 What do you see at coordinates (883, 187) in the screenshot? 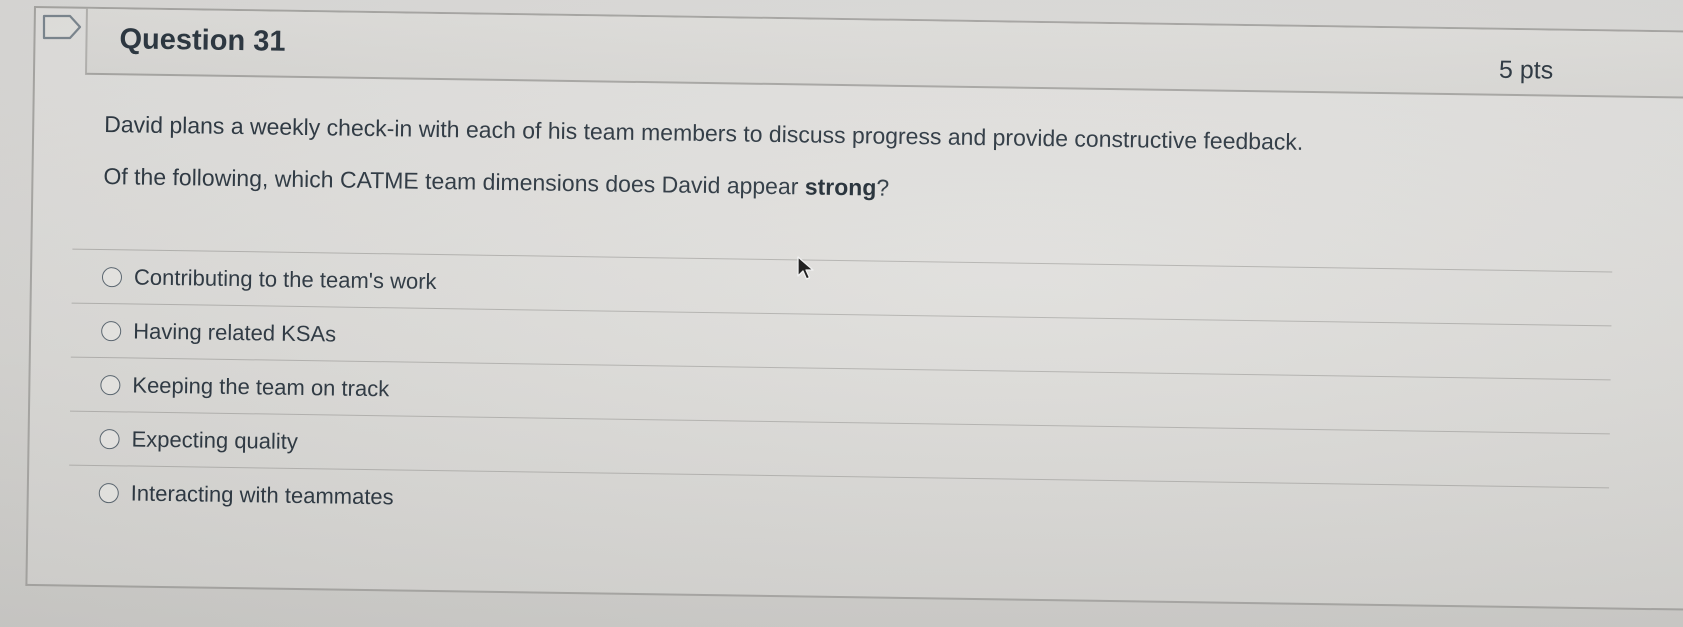
I see `subprompt-end: ?` at bounding box center [883, 187].